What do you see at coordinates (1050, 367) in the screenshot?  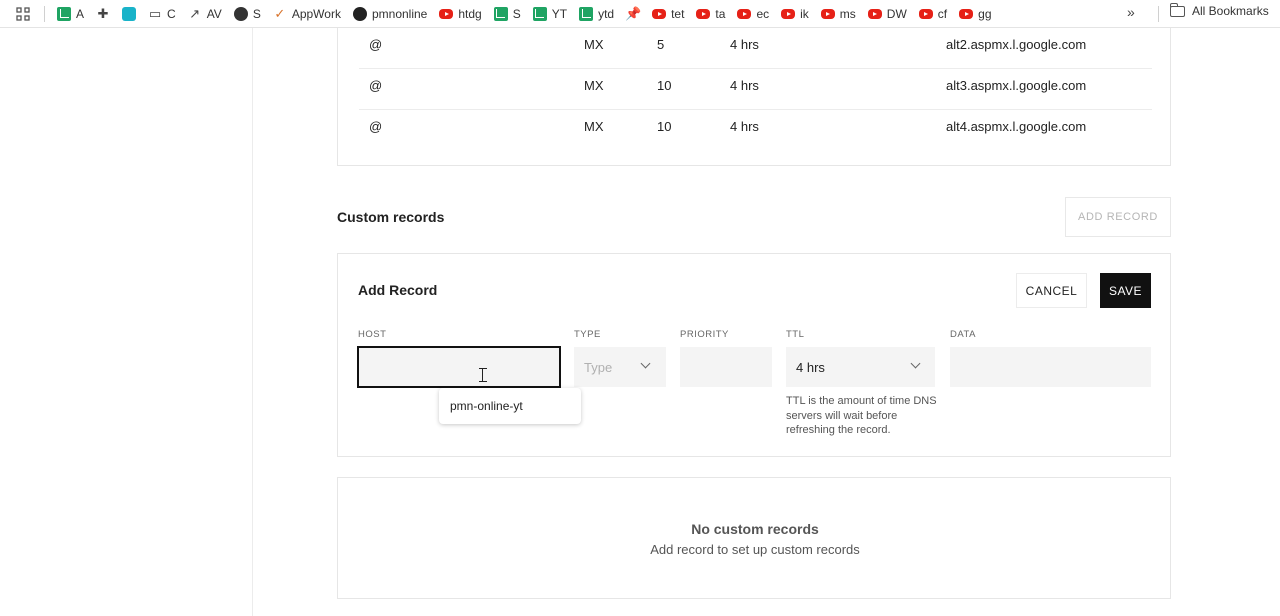 I see `data-input` at bounding box center [1050, 367].